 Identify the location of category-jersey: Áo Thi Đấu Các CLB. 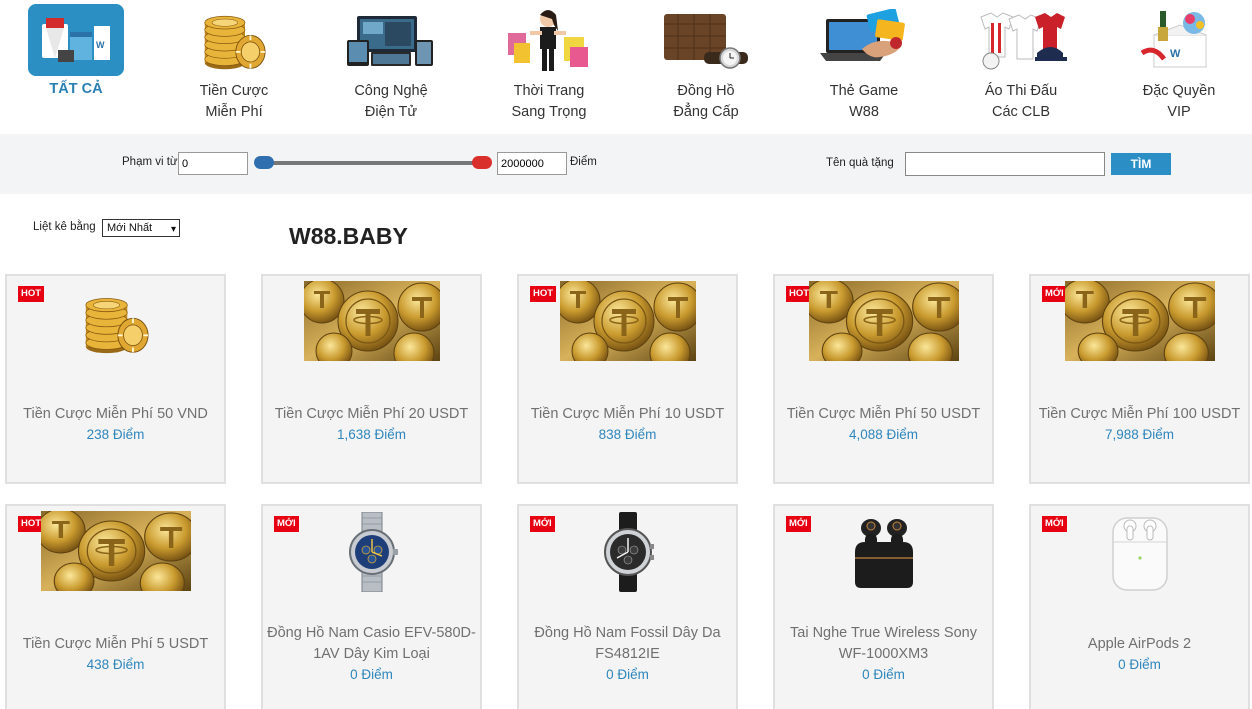
(1021, 63).